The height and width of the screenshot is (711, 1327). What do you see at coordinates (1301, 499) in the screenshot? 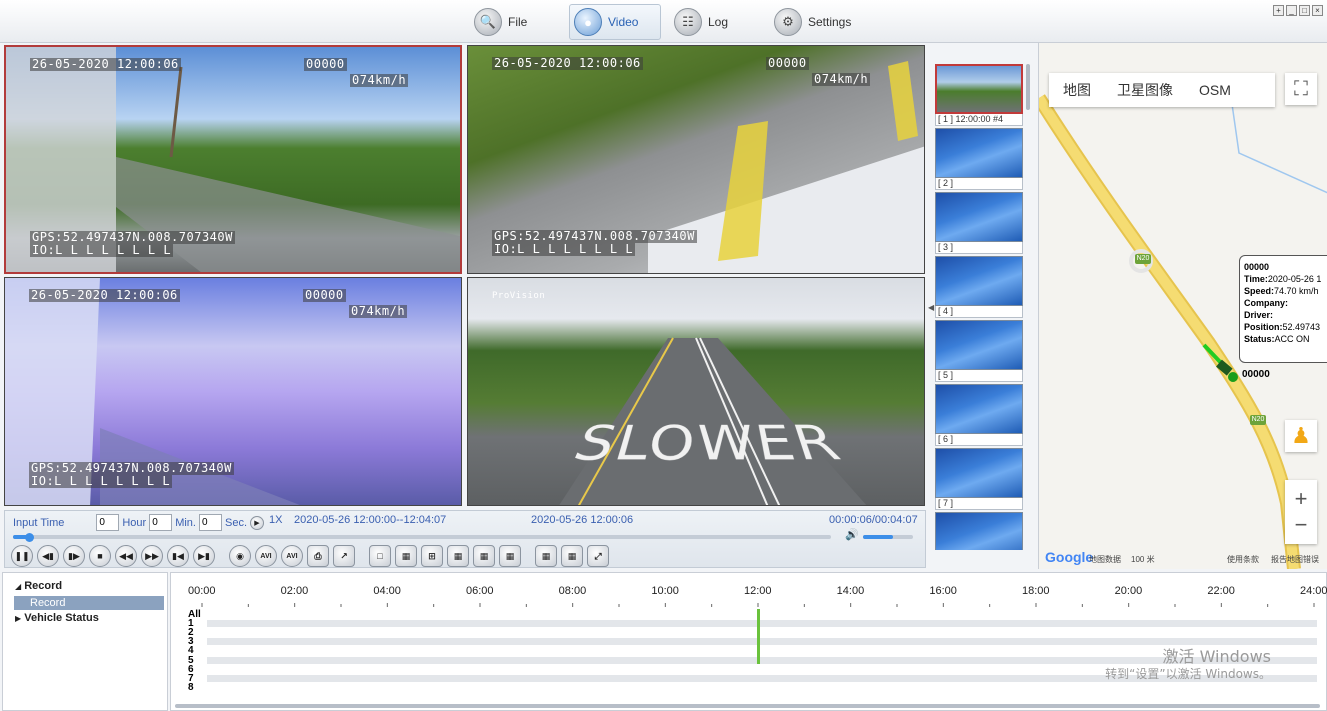
I see `zoom-in-icon: +` at bounding box center [1301, 499].